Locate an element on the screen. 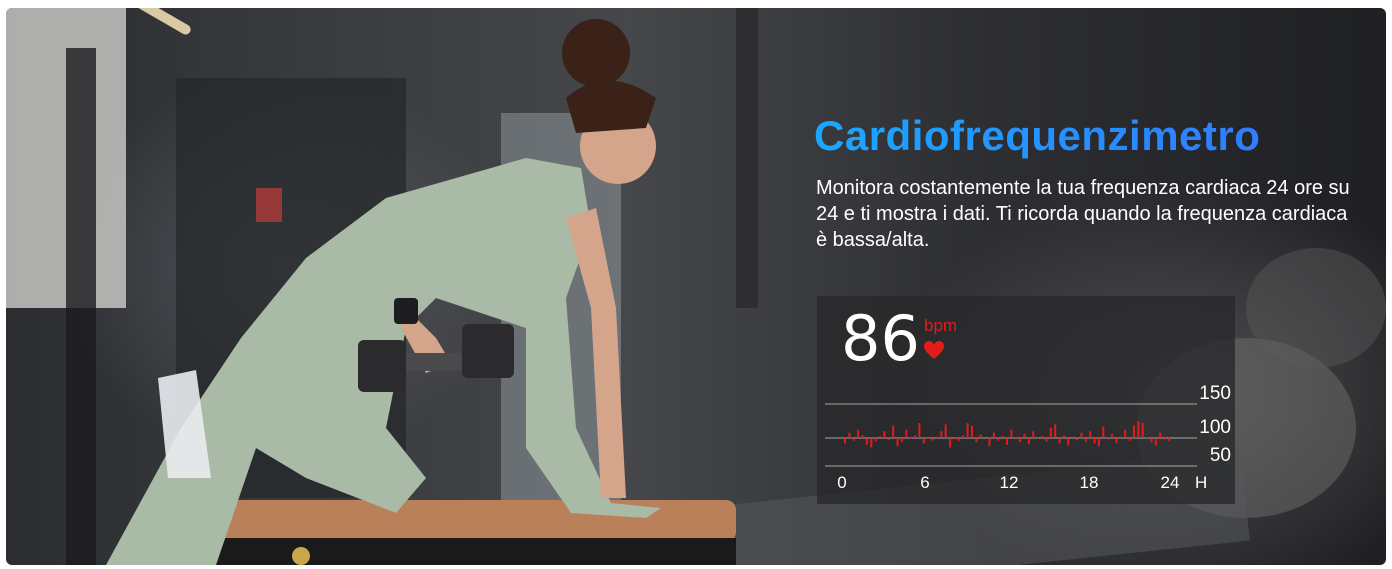 This screenshot has width=1392, height=569. x-tick-label: 6 is located at coordinates (924, 482).